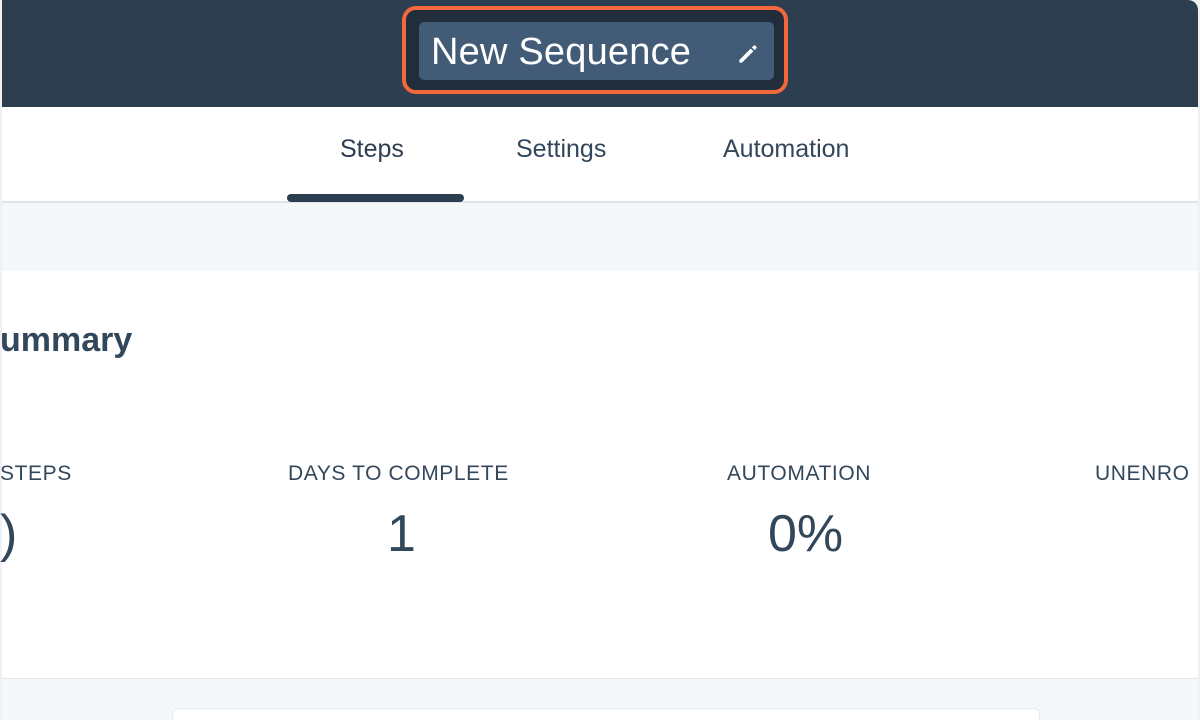 The width and height of the screenshot is (1200, 720). What do you see at coordinates (748, 54) in the screenshot?
I see `pencil-icon` at bounding box center [748, 54].